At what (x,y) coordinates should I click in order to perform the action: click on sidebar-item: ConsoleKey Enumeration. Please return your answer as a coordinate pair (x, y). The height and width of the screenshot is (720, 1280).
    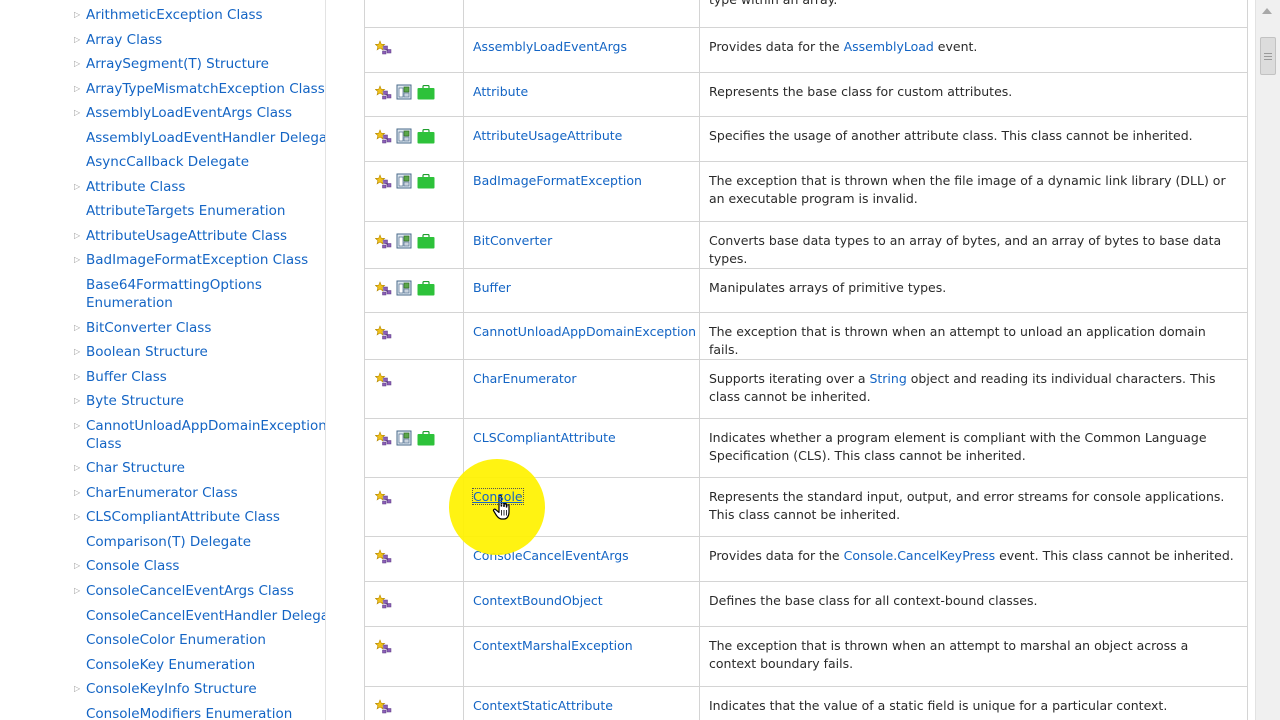
    Looking at the image, I should click on (162, 665).